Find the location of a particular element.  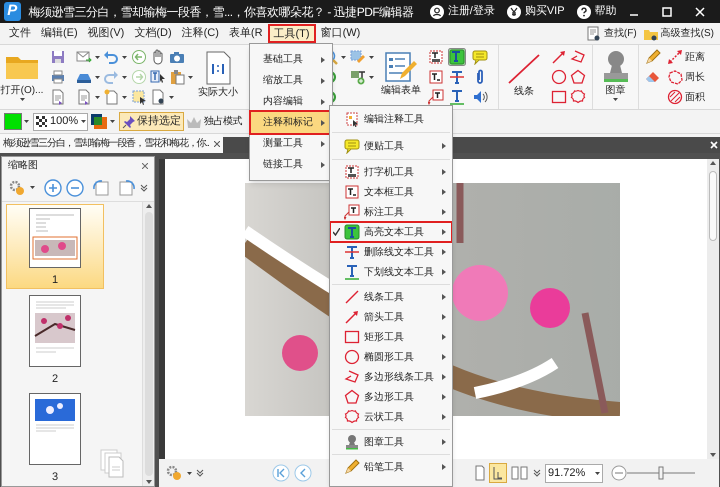

page-thumbnail-item: 3 is located at coordinates (55, 437).